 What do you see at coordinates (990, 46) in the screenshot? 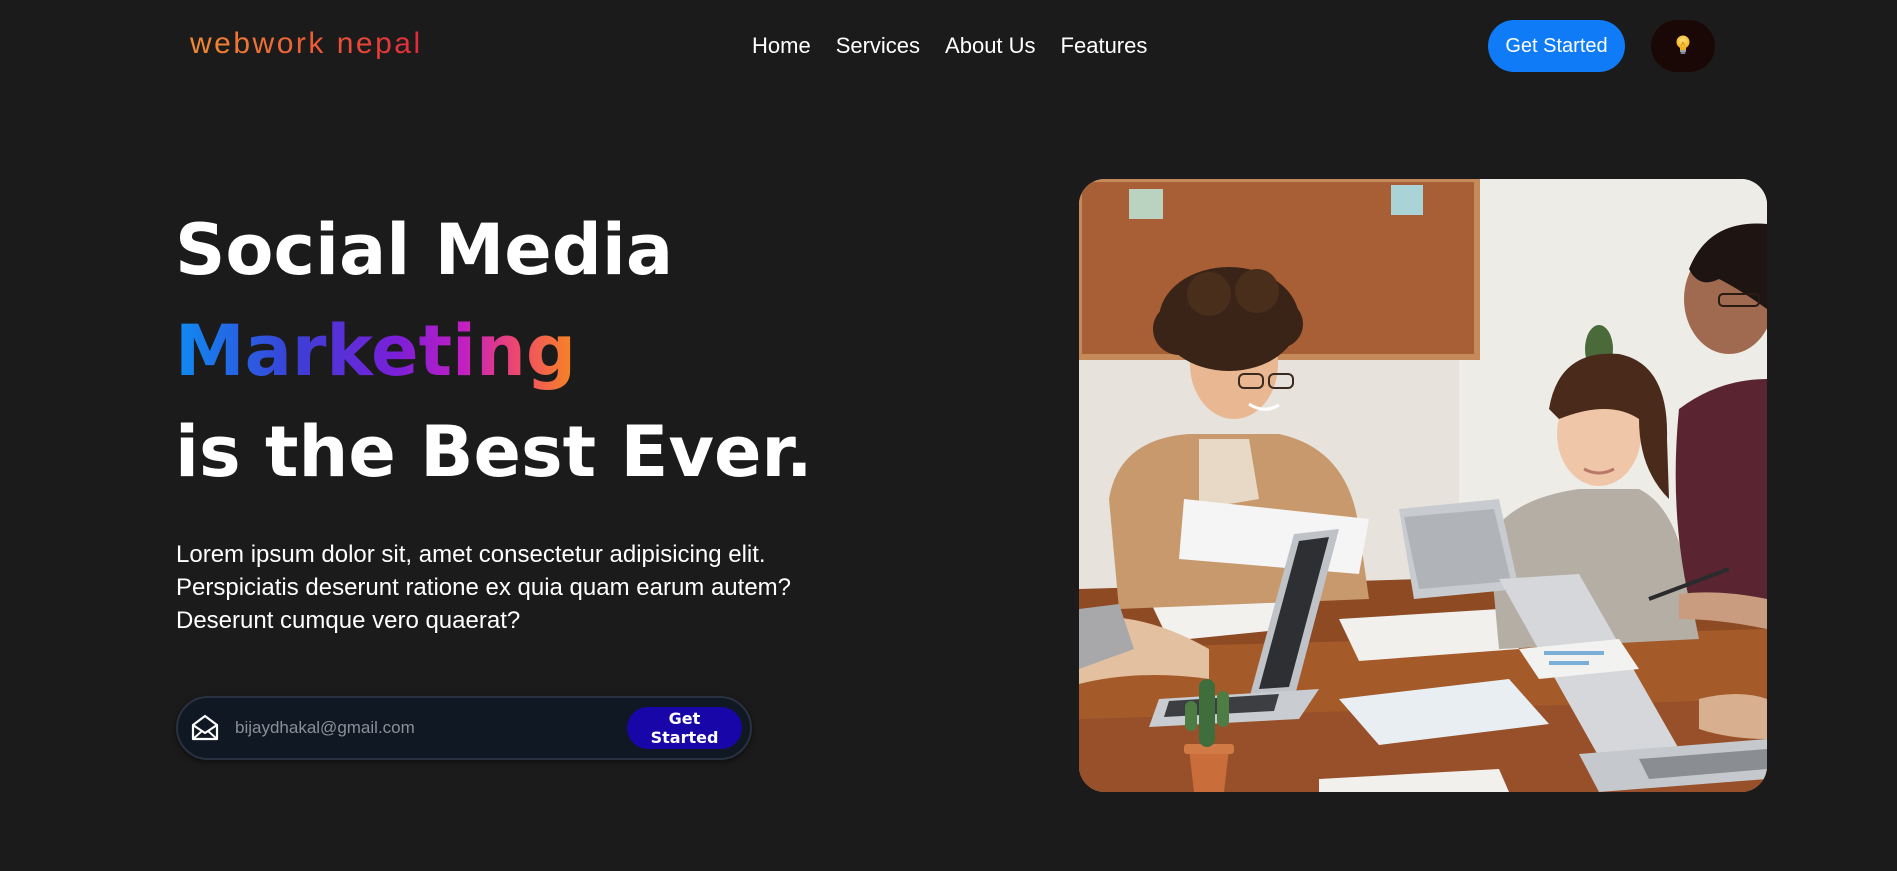
I see `nav-item-about-us: About Us` at bounding box center [990, 46].